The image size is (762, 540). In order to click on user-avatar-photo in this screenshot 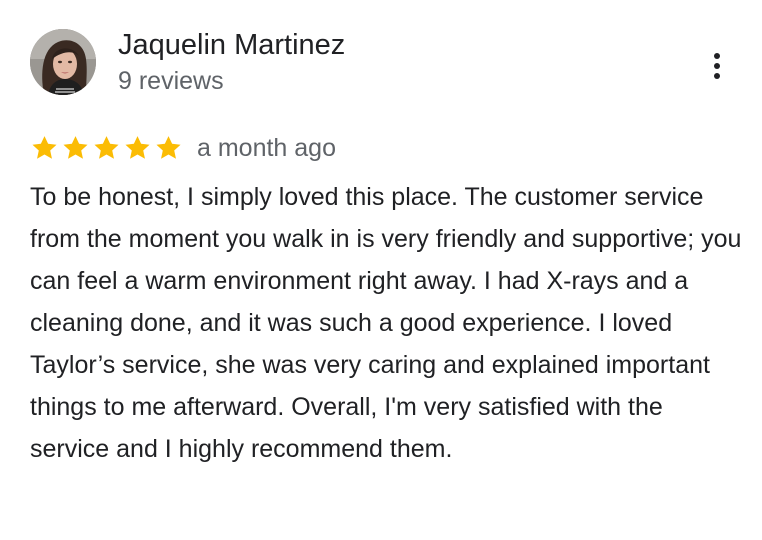, I will do `click(63, 62)`.